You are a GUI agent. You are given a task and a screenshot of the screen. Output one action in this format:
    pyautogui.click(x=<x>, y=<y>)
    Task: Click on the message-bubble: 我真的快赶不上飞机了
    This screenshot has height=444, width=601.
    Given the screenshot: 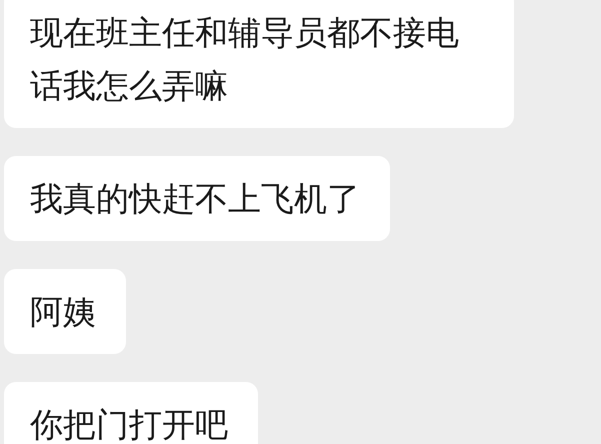 What is the action you would take?
    pyautogui.click(x=197, y=198)
    